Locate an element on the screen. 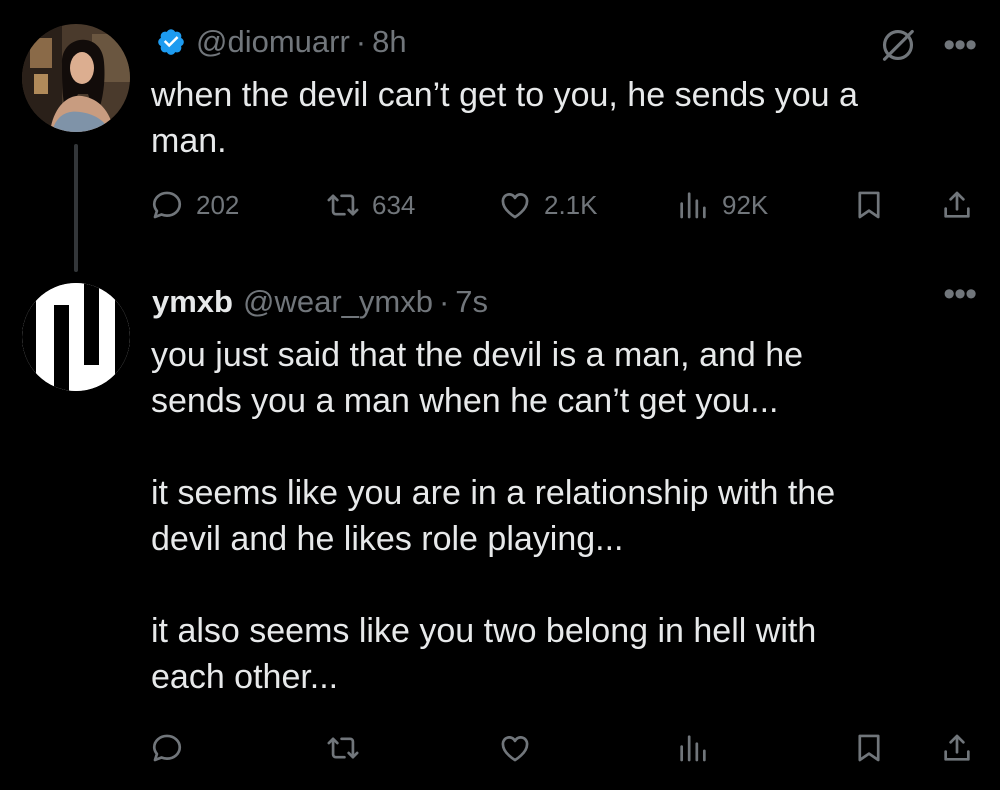  reply-button: 202 is located at coordinates (194, 205).